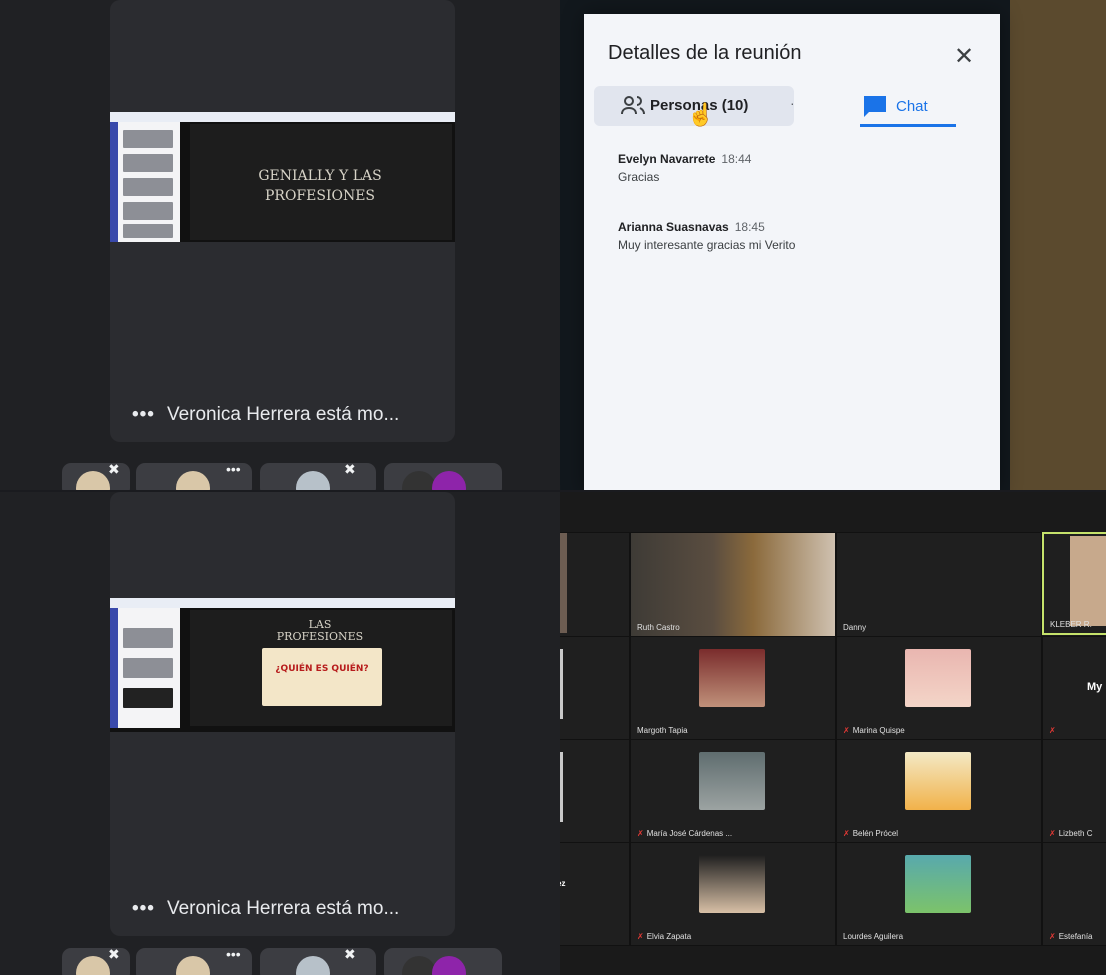 The height and width of the screenshot is (975, 1106). Describe the element at coordinates (1071, 624) in the screenshot. I see `participant-name: KLEBER R.` at that location.